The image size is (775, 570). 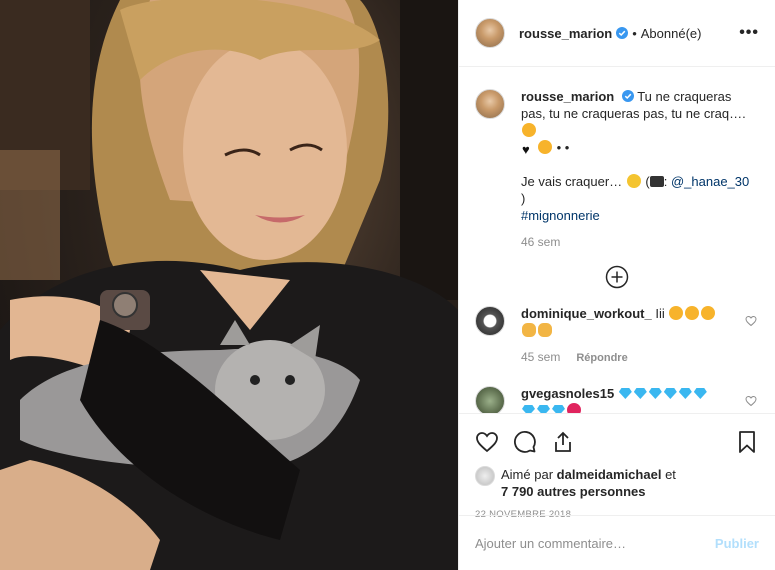 What do you see at coordinates (567, 393) in the screenshot?
I see `comment-username: gvegasnoles15` at bounding box center [567, 393].